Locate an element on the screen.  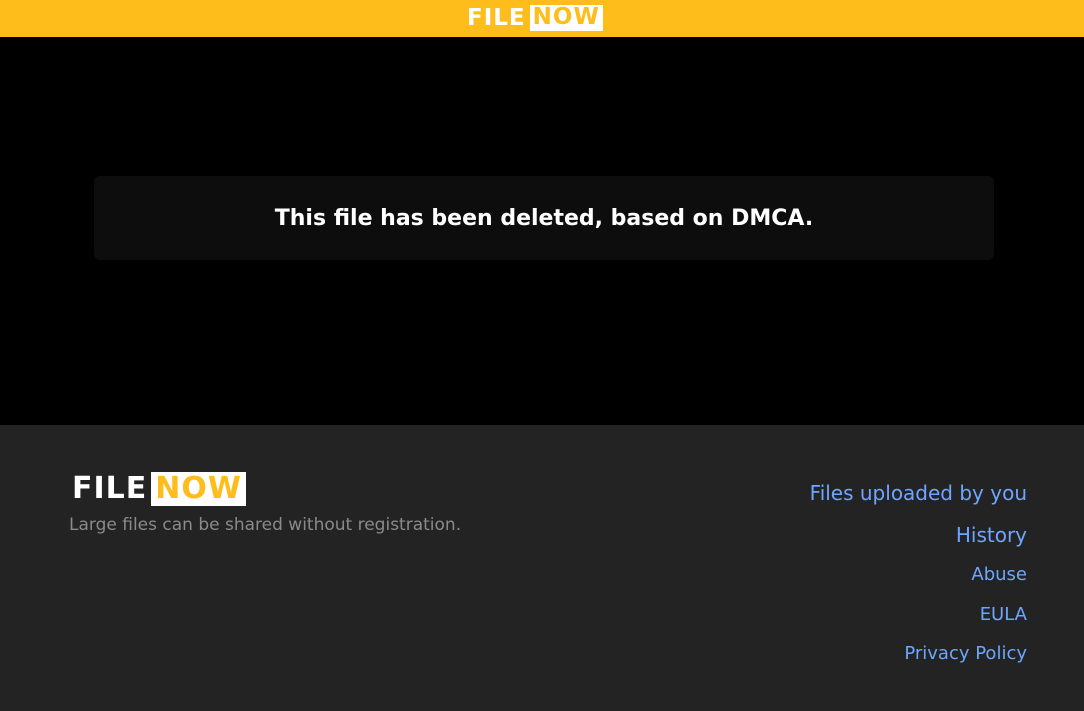
header-logo: FILE NOW is located at coordinates (535, 18).